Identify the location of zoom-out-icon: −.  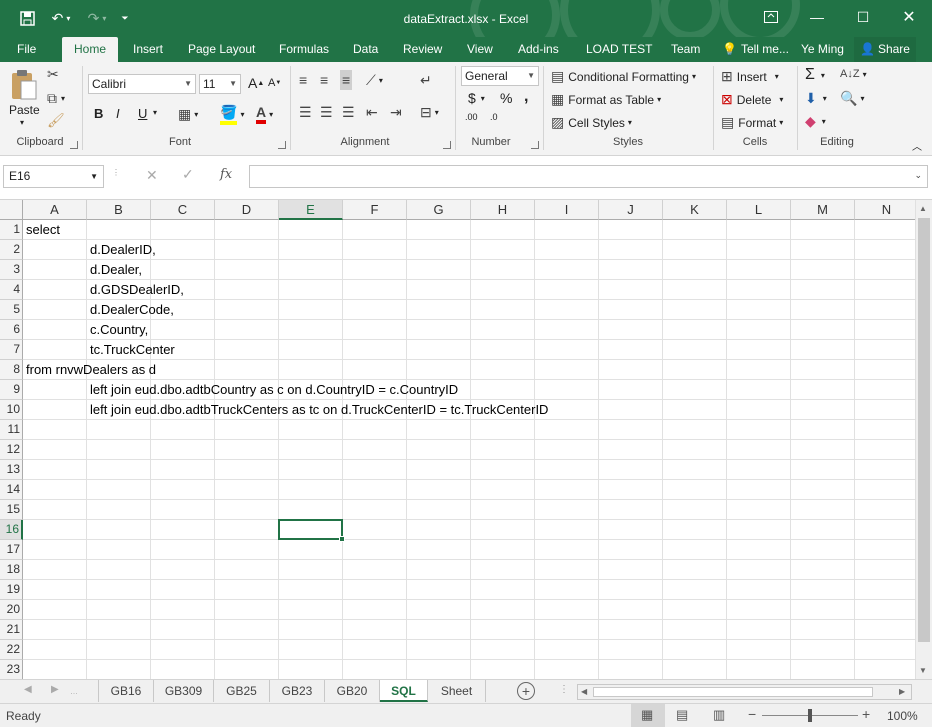
(752, 714).